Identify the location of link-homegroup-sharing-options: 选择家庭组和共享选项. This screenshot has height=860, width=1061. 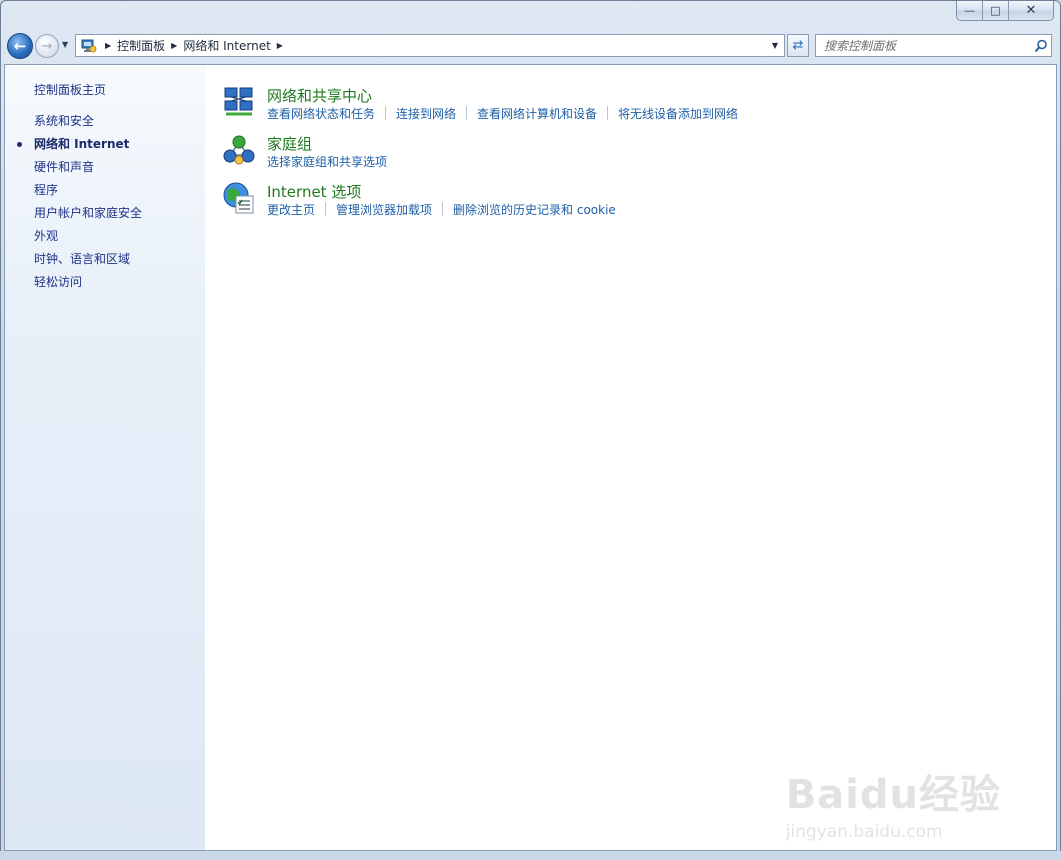
(327, 161).